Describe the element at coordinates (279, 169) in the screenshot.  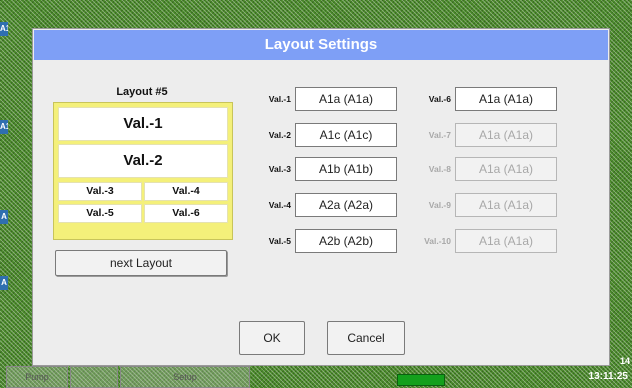
I see `val-label-3: Val.-3` at that location.